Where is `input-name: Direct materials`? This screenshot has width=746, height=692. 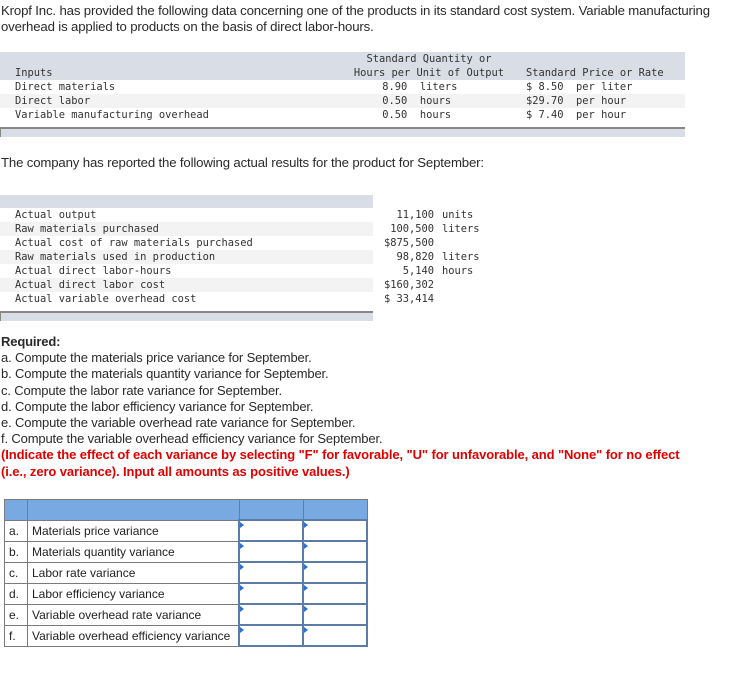 input-name: Direct materials is located at coordinates (65, 87).